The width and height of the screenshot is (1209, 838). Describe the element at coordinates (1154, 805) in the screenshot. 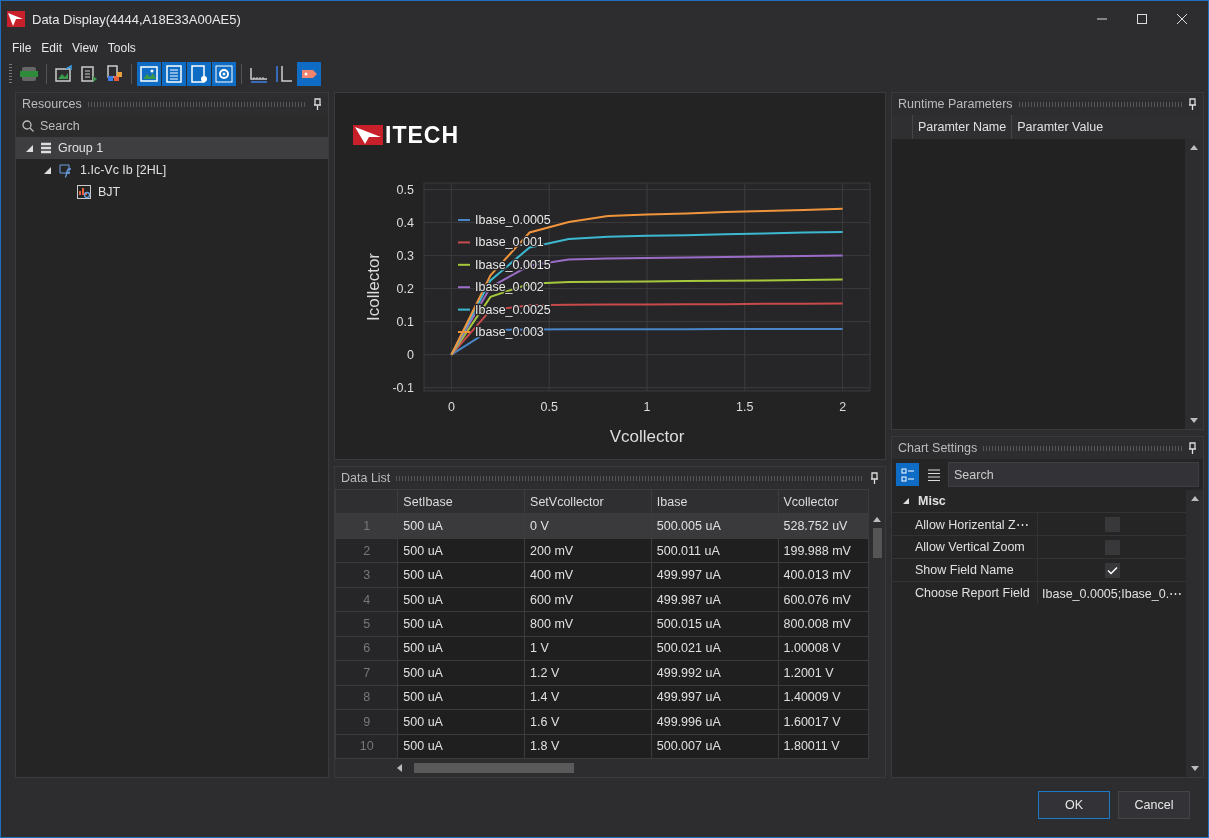

I see `cancel-button: Cancel` at that location.